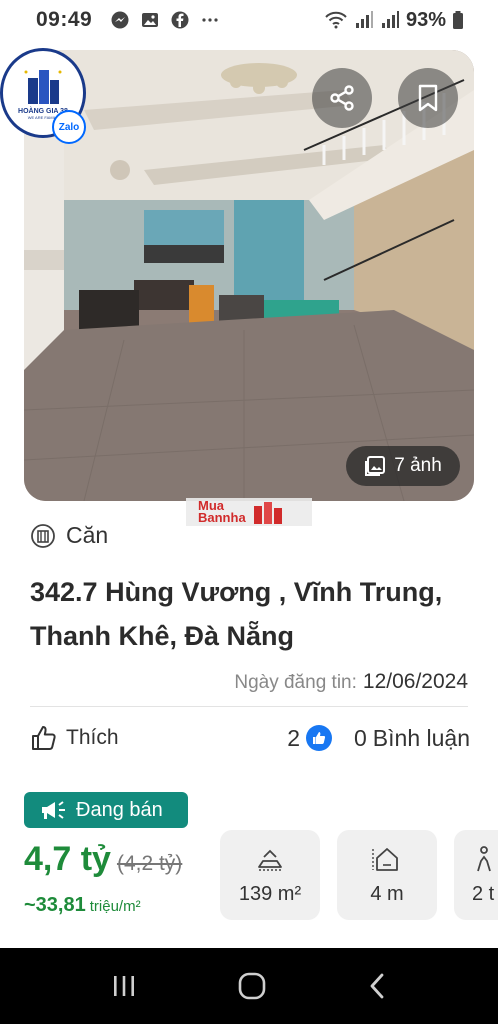  Describe the element at coordinates (124, 986) in the screenshot. I see `recent-apps-icon` at that location.